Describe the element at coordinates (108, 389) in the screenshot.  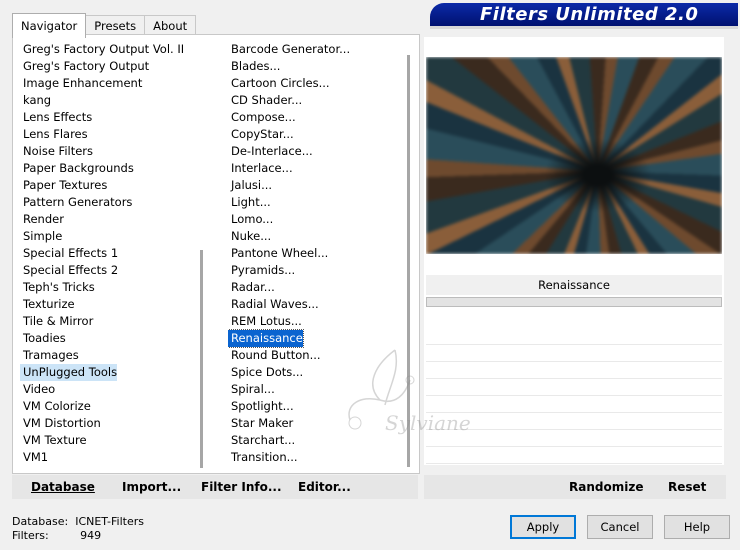
I see `category-item: Video` at that location.